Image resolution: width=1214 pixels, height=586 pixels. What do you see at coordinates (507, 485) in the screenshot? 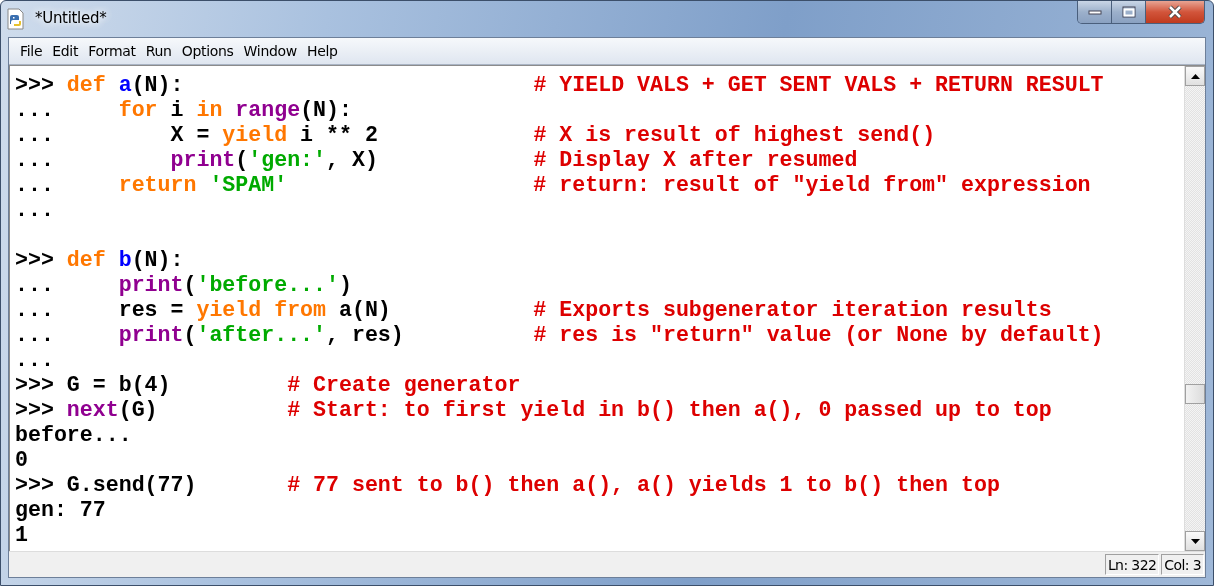
I see `code-line: >>> G.send(77) # 77 sent to b() then a(), a() yields 1 to b() then top` at bounding box center [507, 485].